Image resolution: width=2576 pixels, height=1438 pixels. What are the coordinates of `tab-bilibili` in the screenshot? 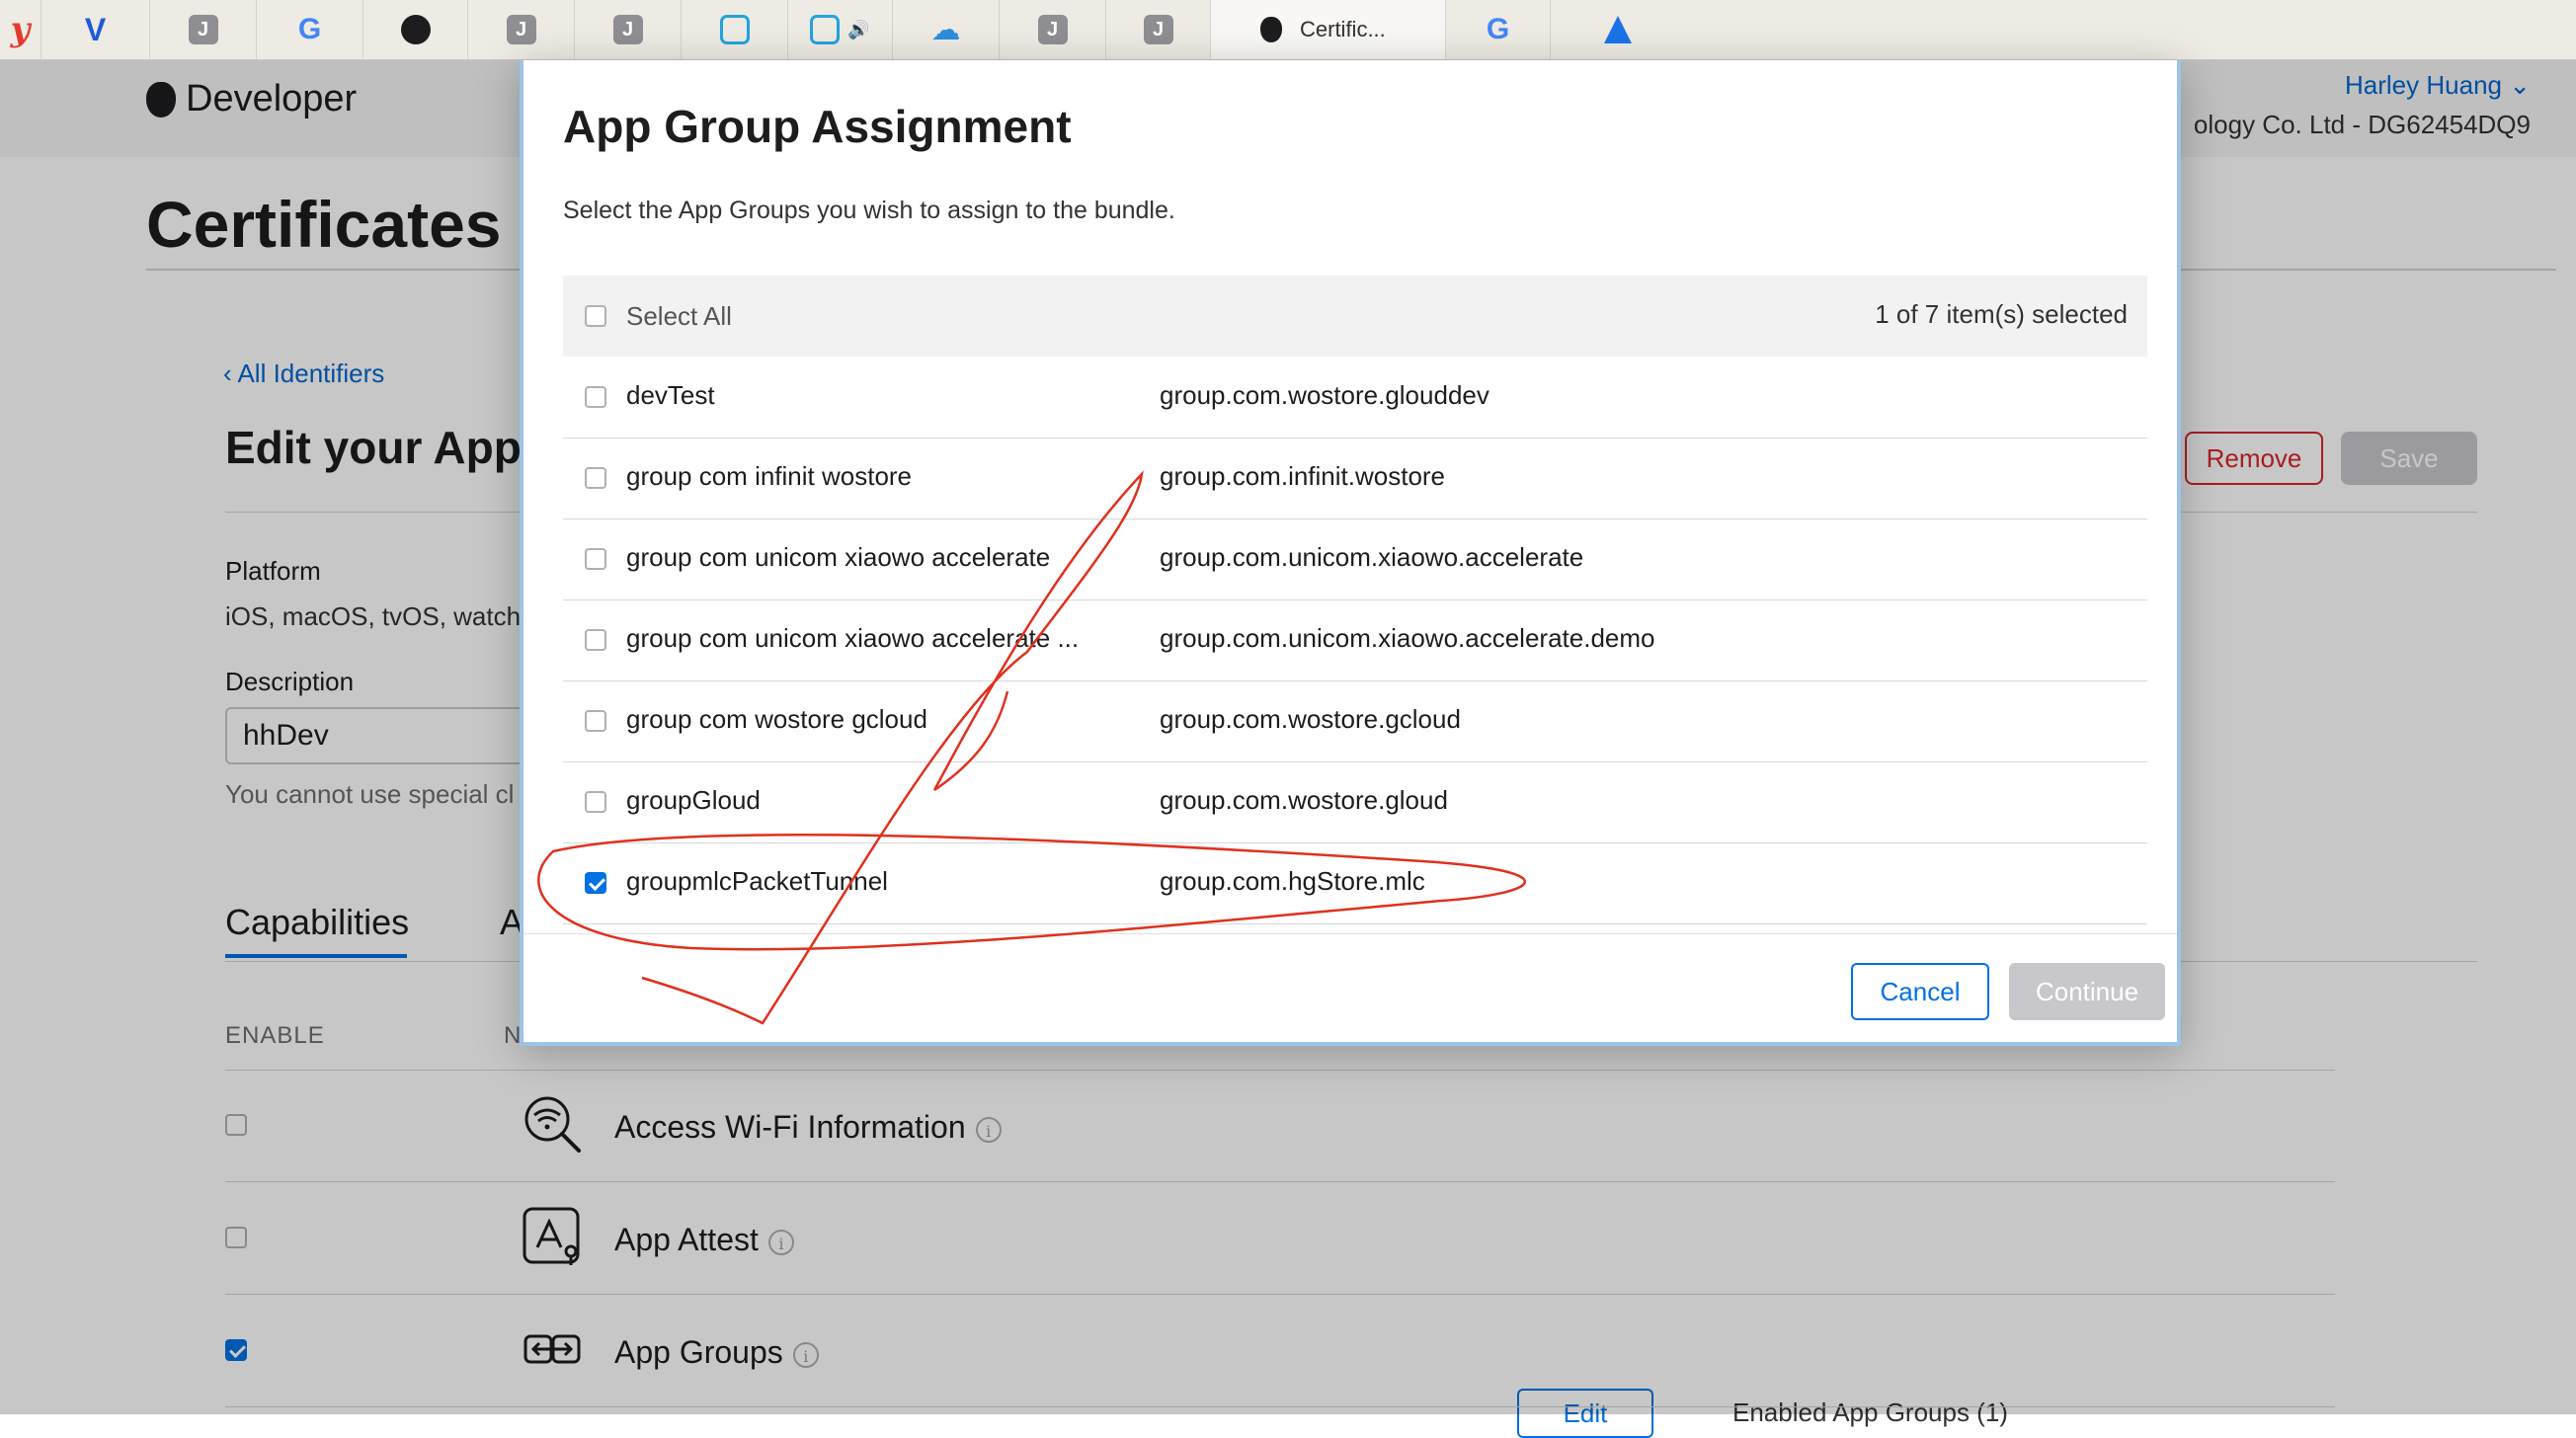 It's located at (735, 29).